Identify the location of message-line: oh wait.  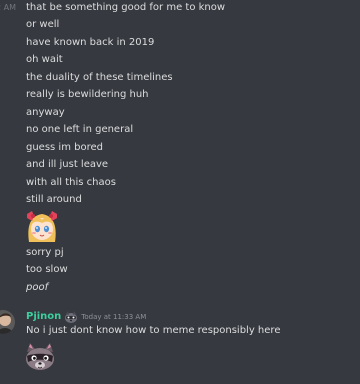
(44, 59).